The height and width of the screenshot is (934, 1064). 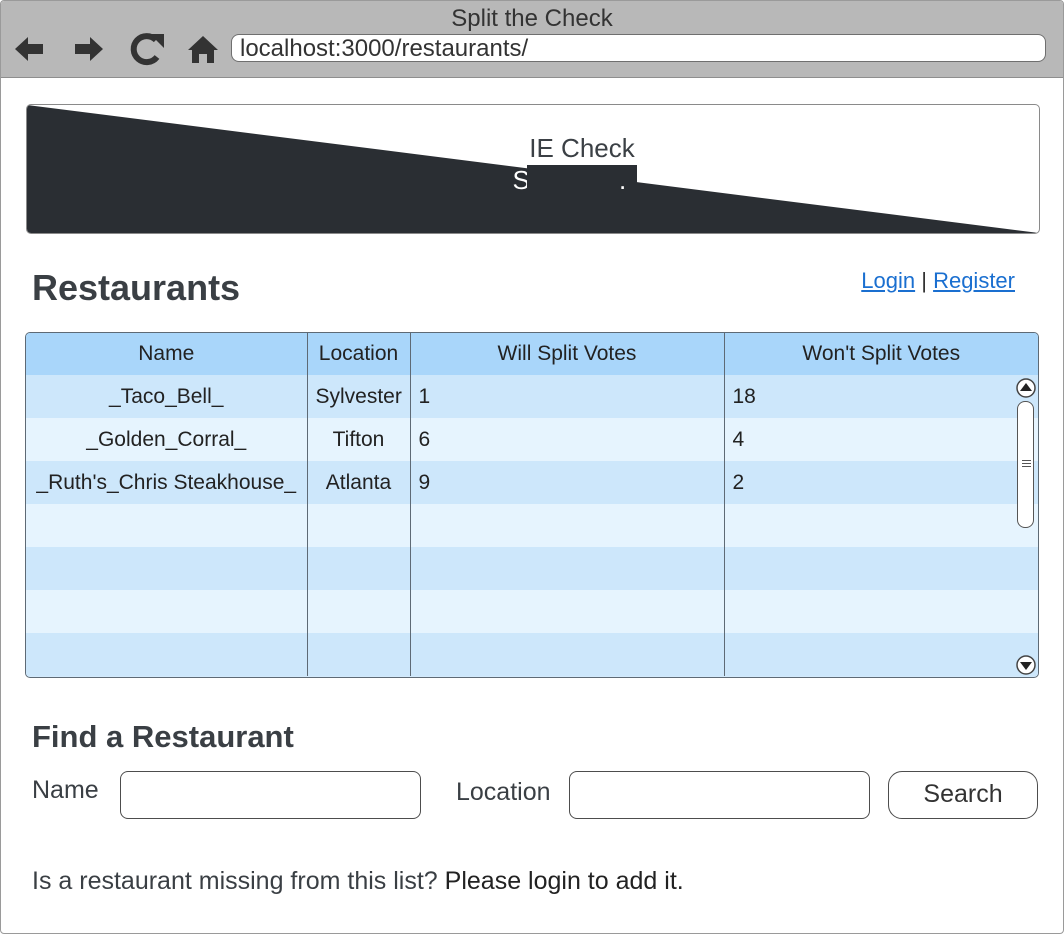 I want to click on scroll-down-icon, so click(x=1026, y=665).